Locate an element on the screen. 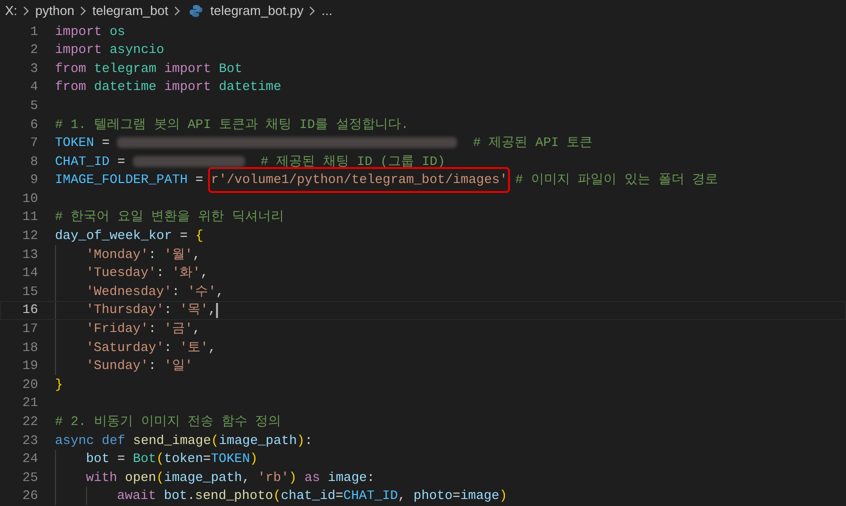 The width and height of the screenshot is (846, 506). code-token: with is located at coordinates (102, 477).